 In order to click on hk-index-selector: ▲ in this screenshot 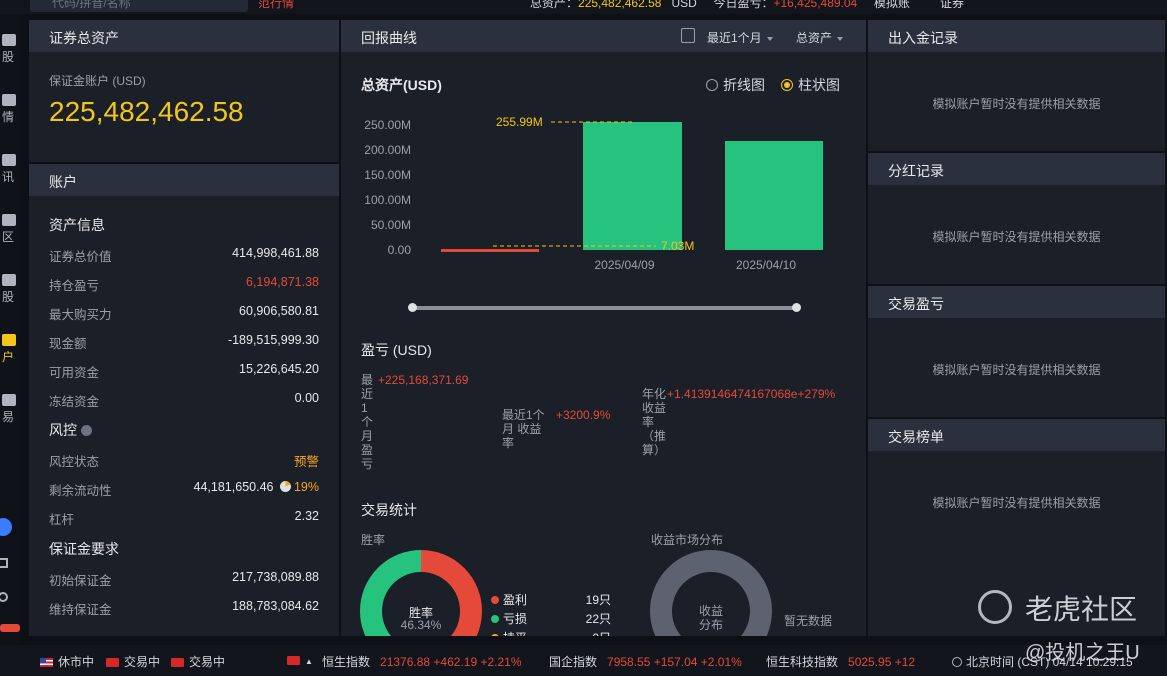, I will do `click(300, 660)`.